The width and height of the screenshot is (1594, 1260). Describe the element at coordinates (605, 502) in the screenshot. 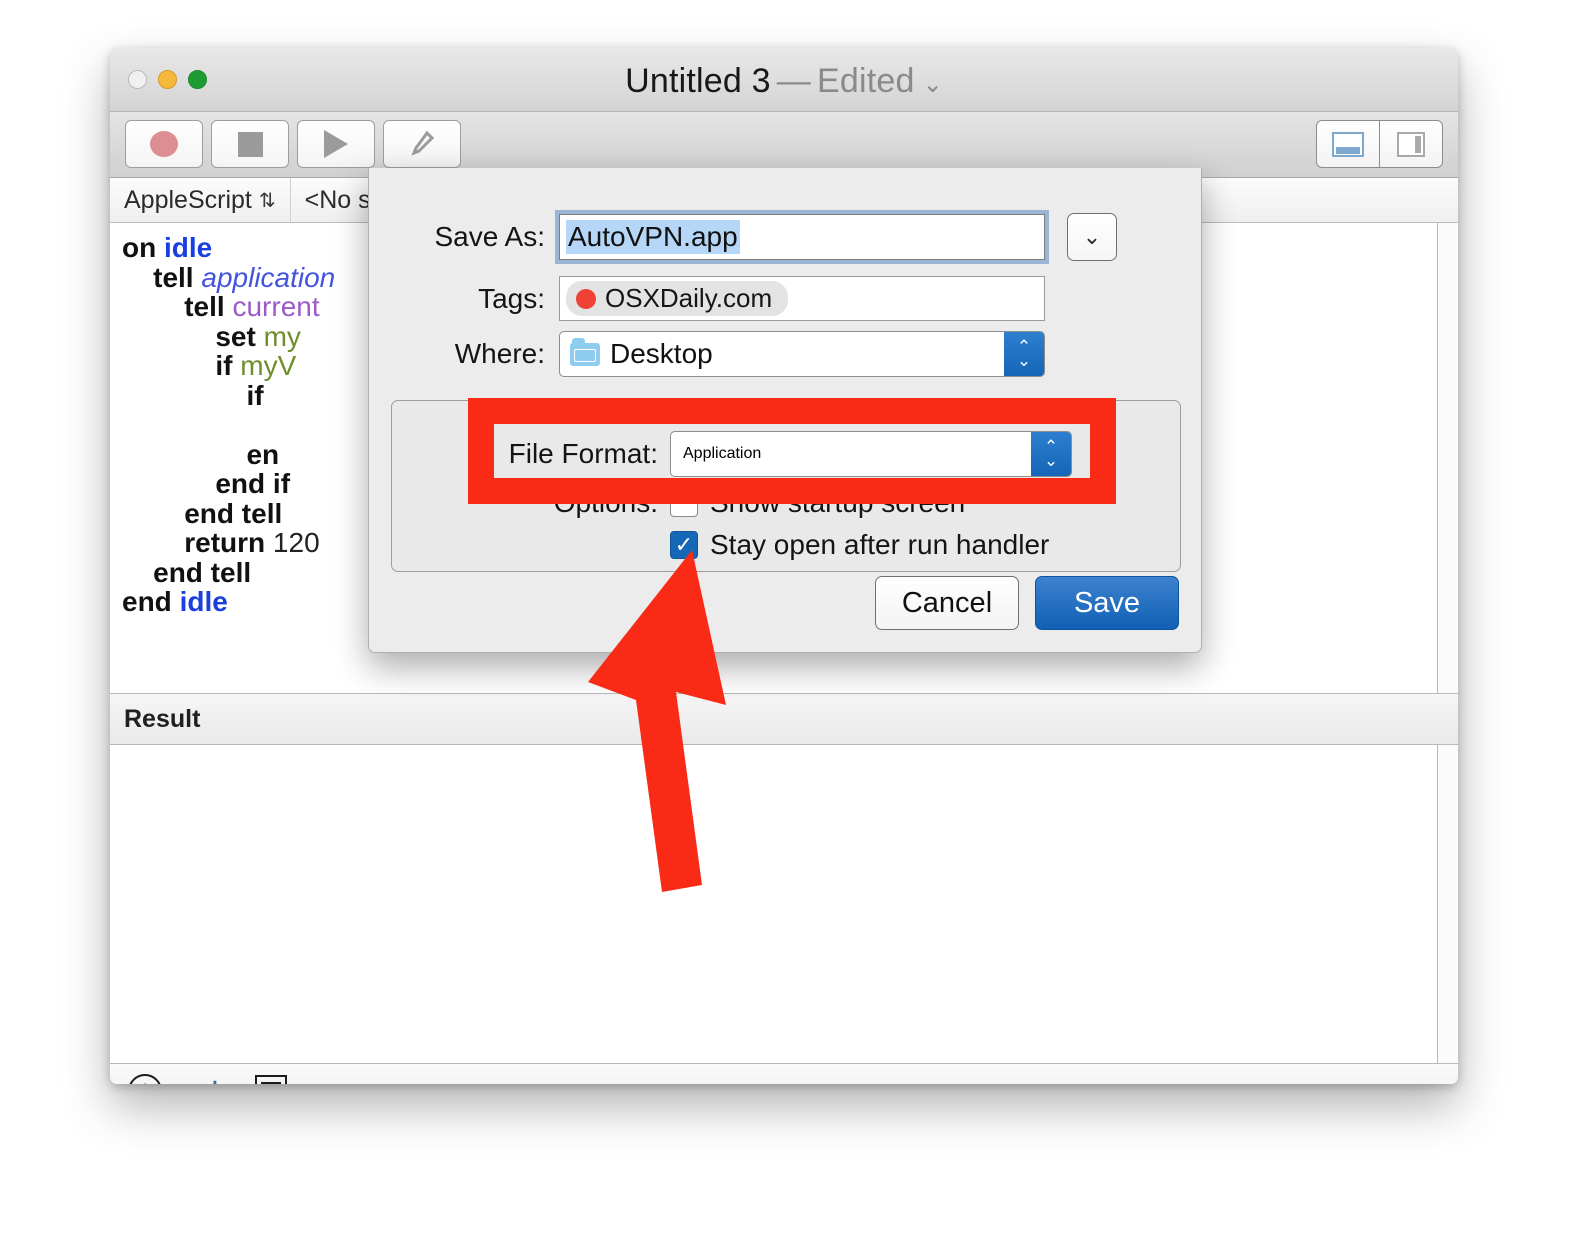

I see `options-label: Options:` at that location.